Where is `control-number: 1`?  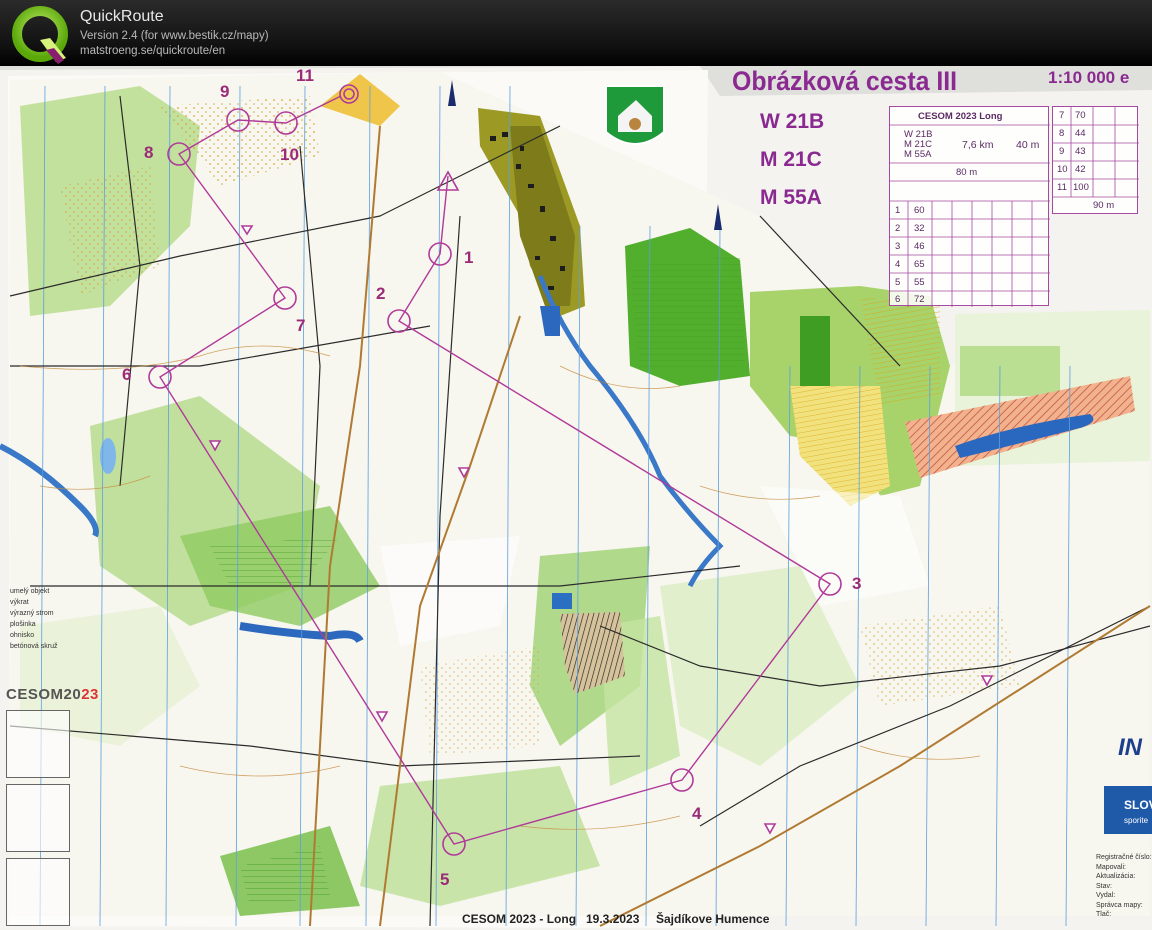
control-number: 1 is located at coordinates (469, 257).